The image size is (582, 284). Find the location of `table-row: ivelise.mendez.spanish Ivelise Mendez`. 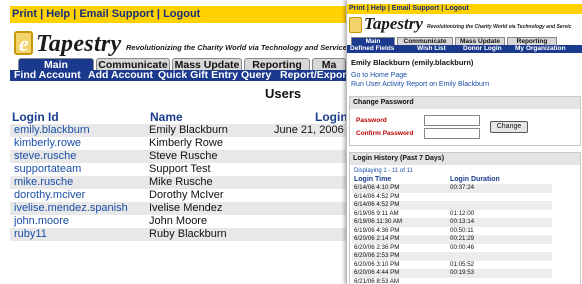

table-row: ivelise.mendez.spanish Ivelise Mendez is located at coordinates (178, 208).